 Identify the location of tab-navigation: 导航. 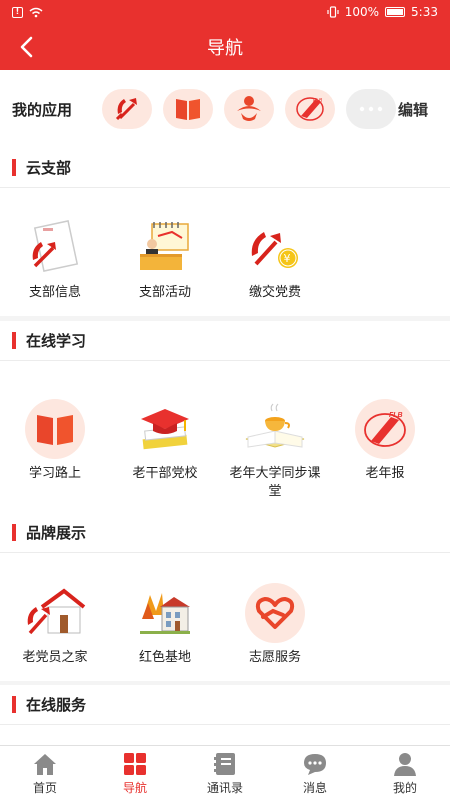
(135, 773).